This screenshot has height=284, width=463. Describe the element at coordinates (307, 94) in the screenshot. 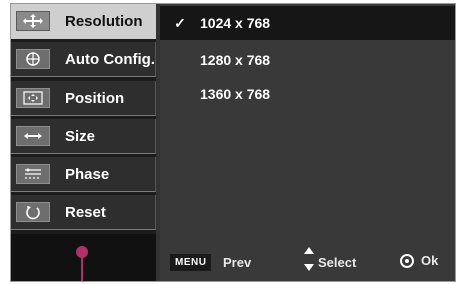

I see `resolution-option-1360x768: 1360 x 768` at that location.